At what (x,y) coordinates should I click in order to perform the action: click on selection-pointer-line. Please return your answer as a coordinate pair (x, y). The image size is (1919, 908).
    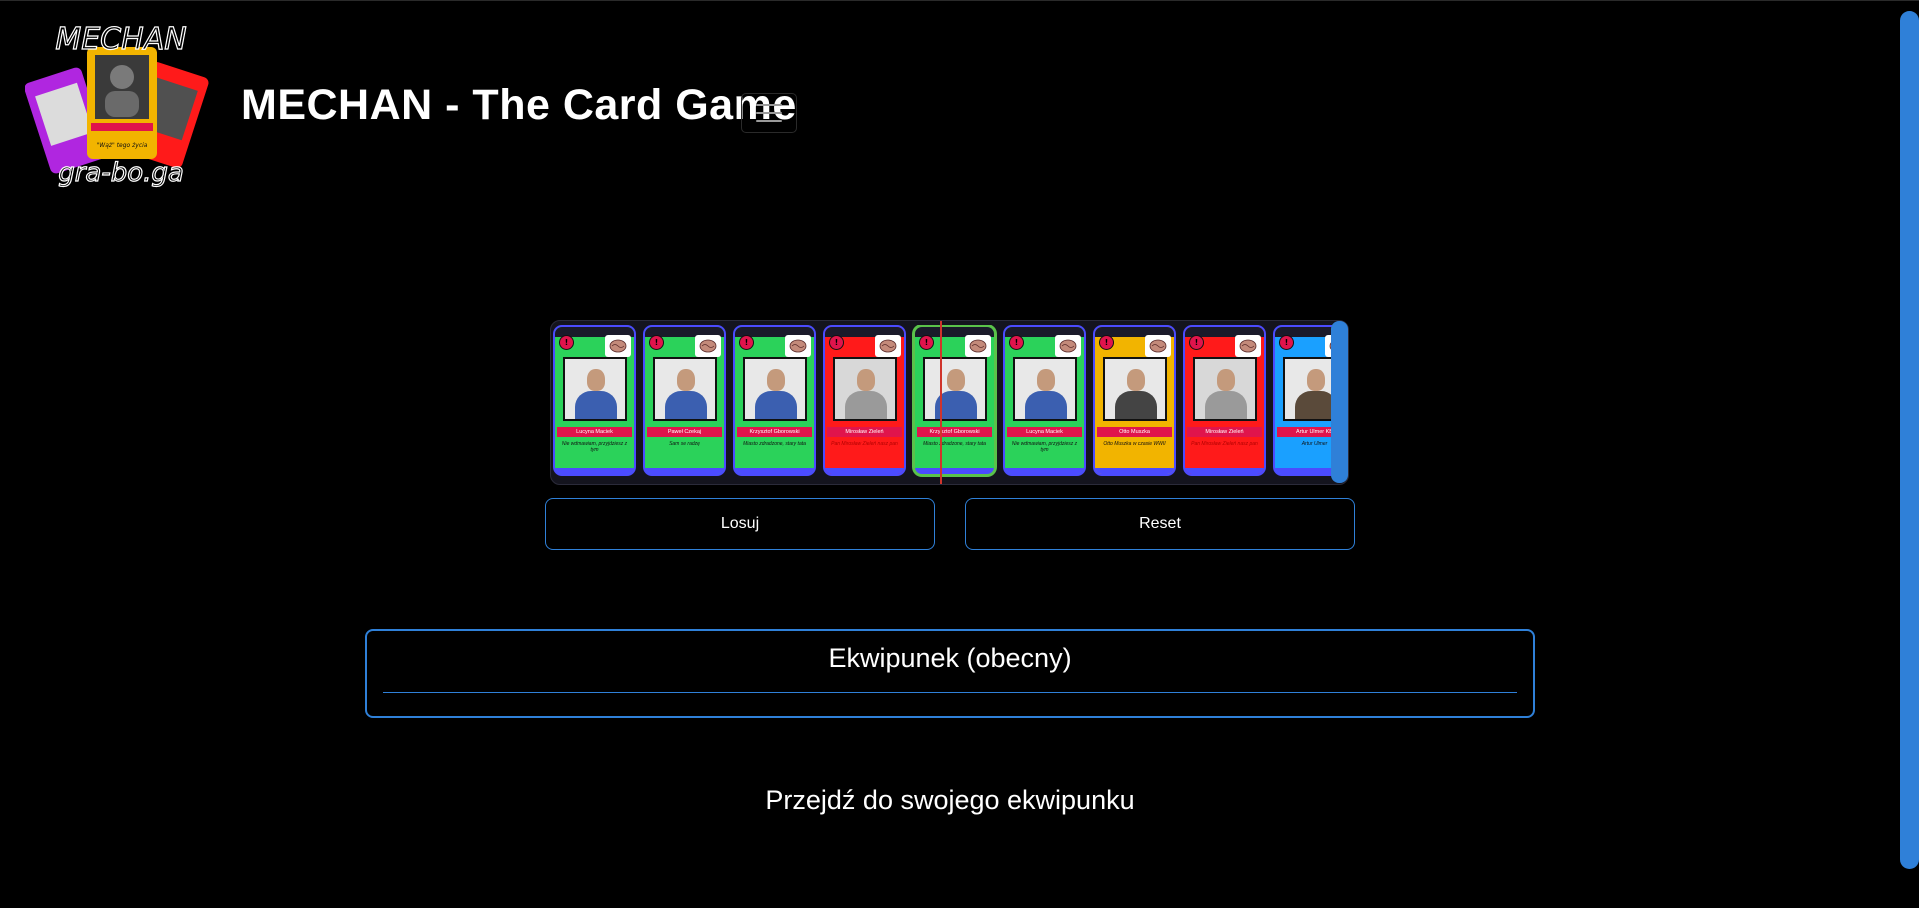
    Looking at the image, I should click on (941, 402).